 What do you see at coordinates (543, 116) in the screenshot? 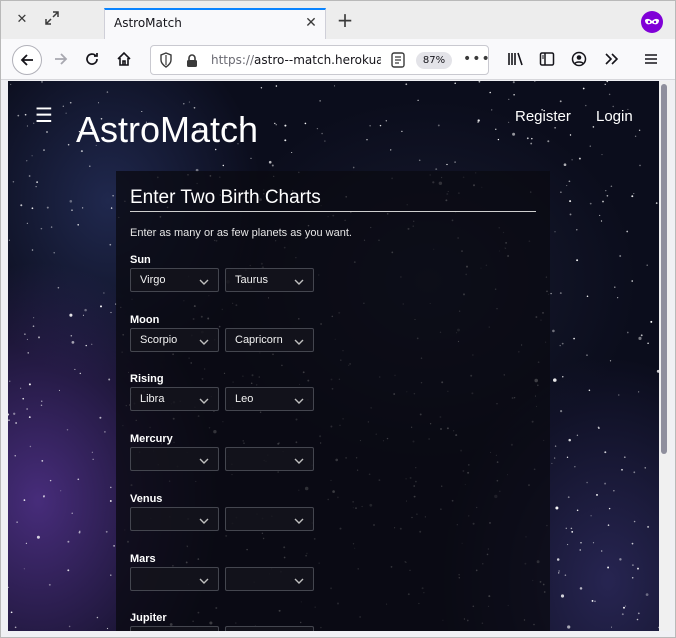
I see `register-link: Register` at bounding box center [543, 116].